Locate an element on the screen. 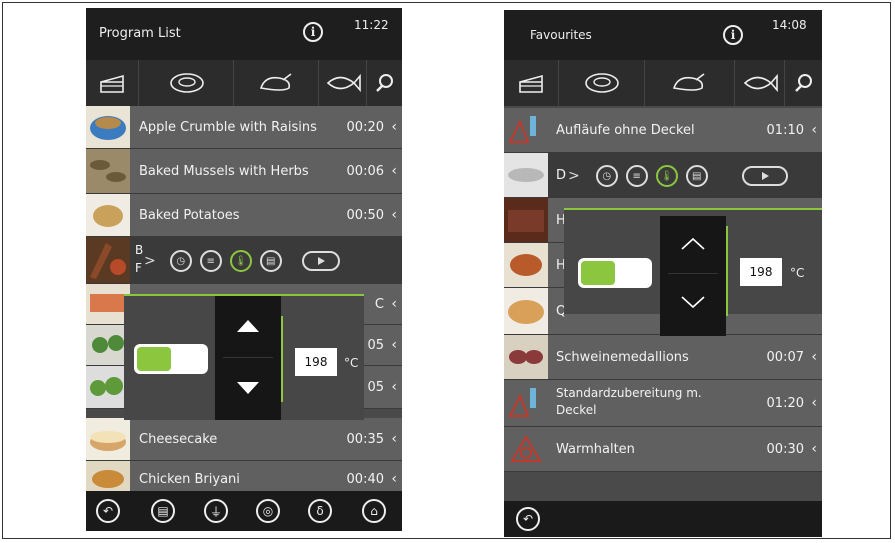  core-temp-icon: ⏚ is located at coordinates (216, 511).